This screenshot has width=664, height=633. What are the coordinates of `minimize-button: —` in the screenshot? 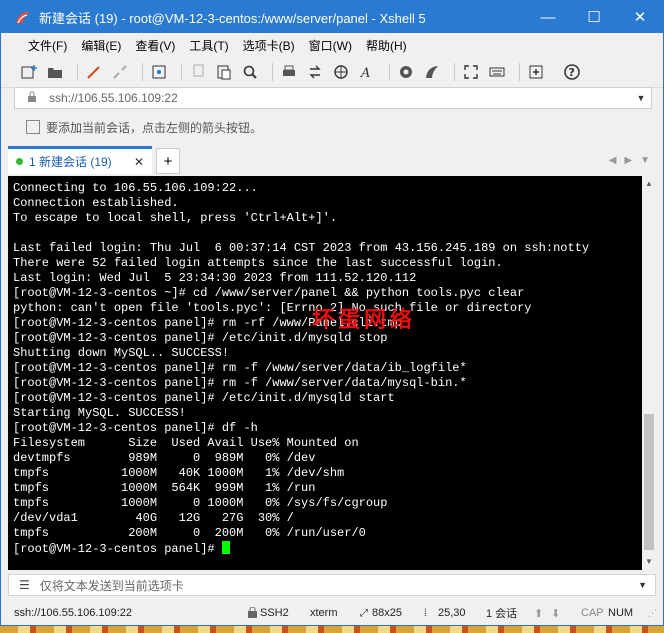 It's located at (548, 17).